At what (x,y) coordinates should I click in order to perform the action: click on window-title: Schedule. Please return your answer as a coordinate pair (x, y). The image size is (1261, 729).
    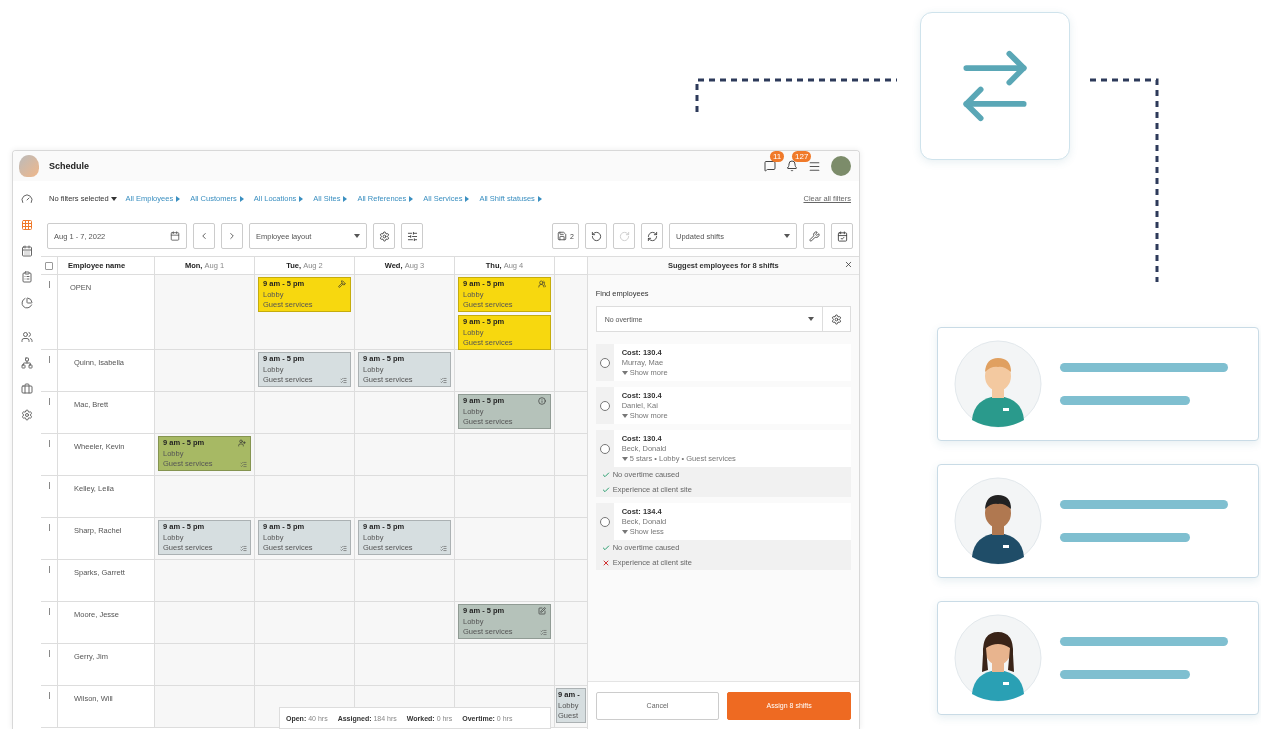
    Looking at the image, I should click on (69, 166).